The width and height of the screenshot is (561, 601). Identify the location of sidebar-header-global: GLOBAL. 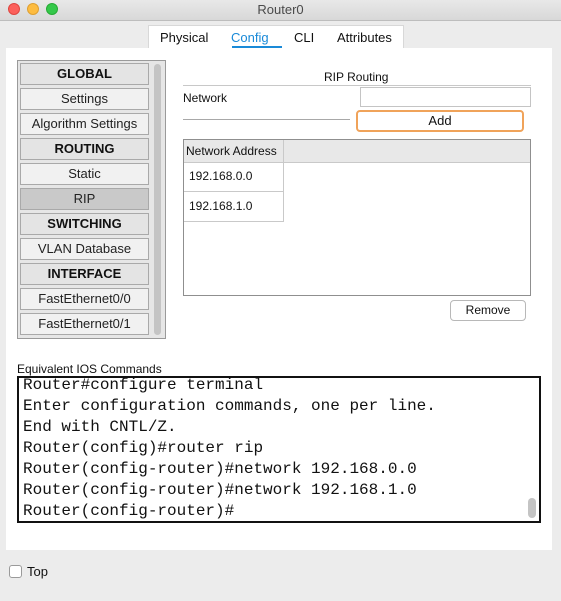
(84, 74).